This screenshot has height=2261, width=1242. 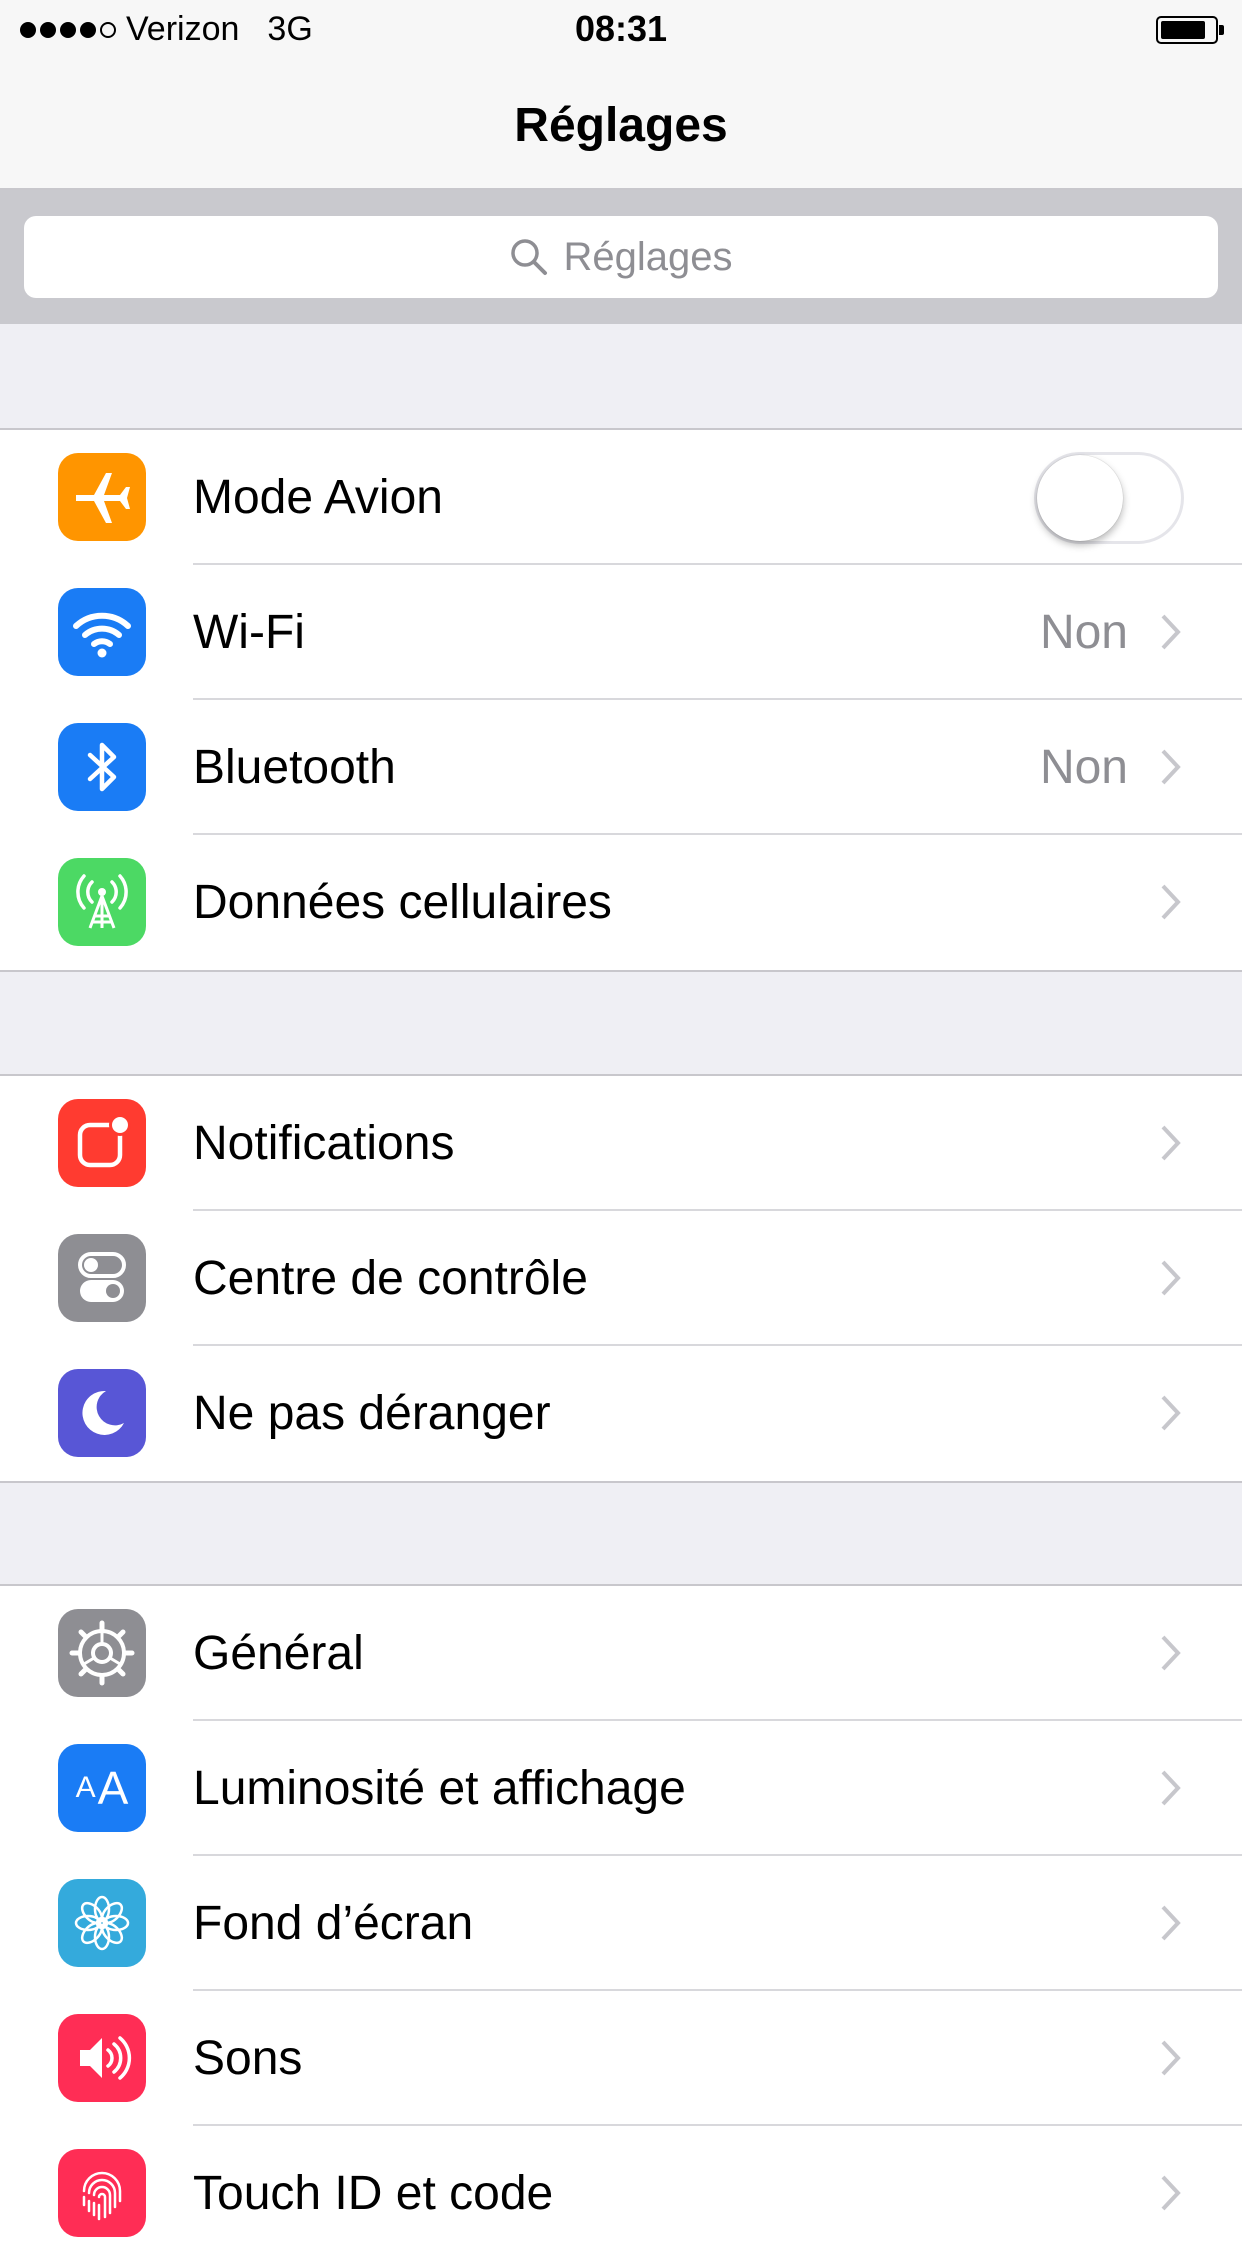 I want to click on airplane-mode-toggle, so click(x=1109, y=498).